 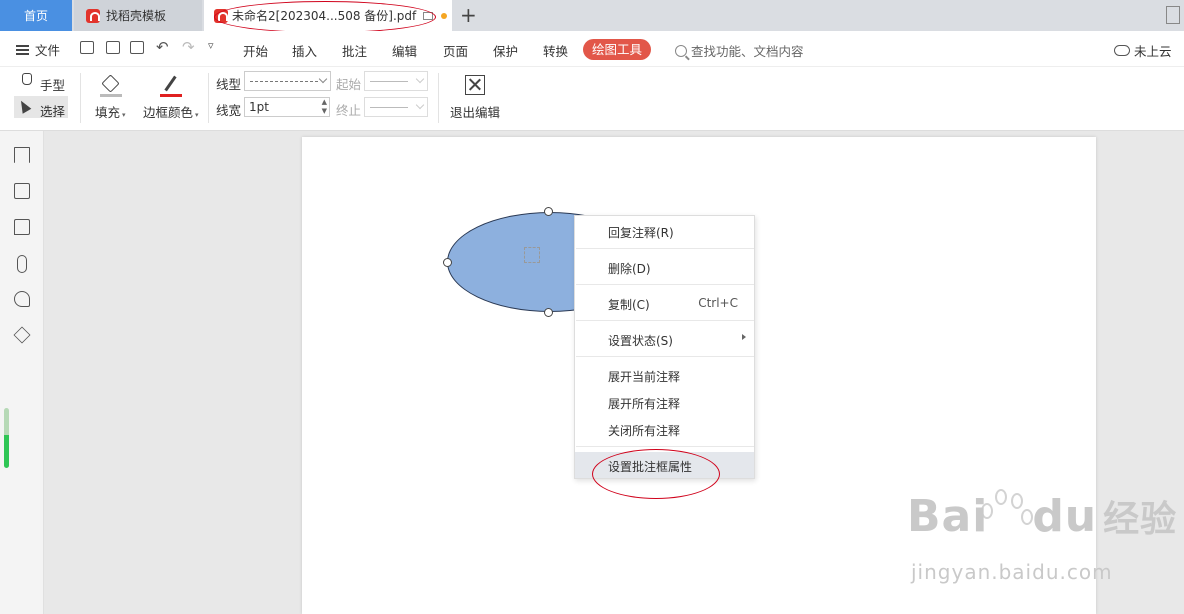 I want to click on line-width-stepper: 1pt ▲ ▼, so click(x=287, y=107).